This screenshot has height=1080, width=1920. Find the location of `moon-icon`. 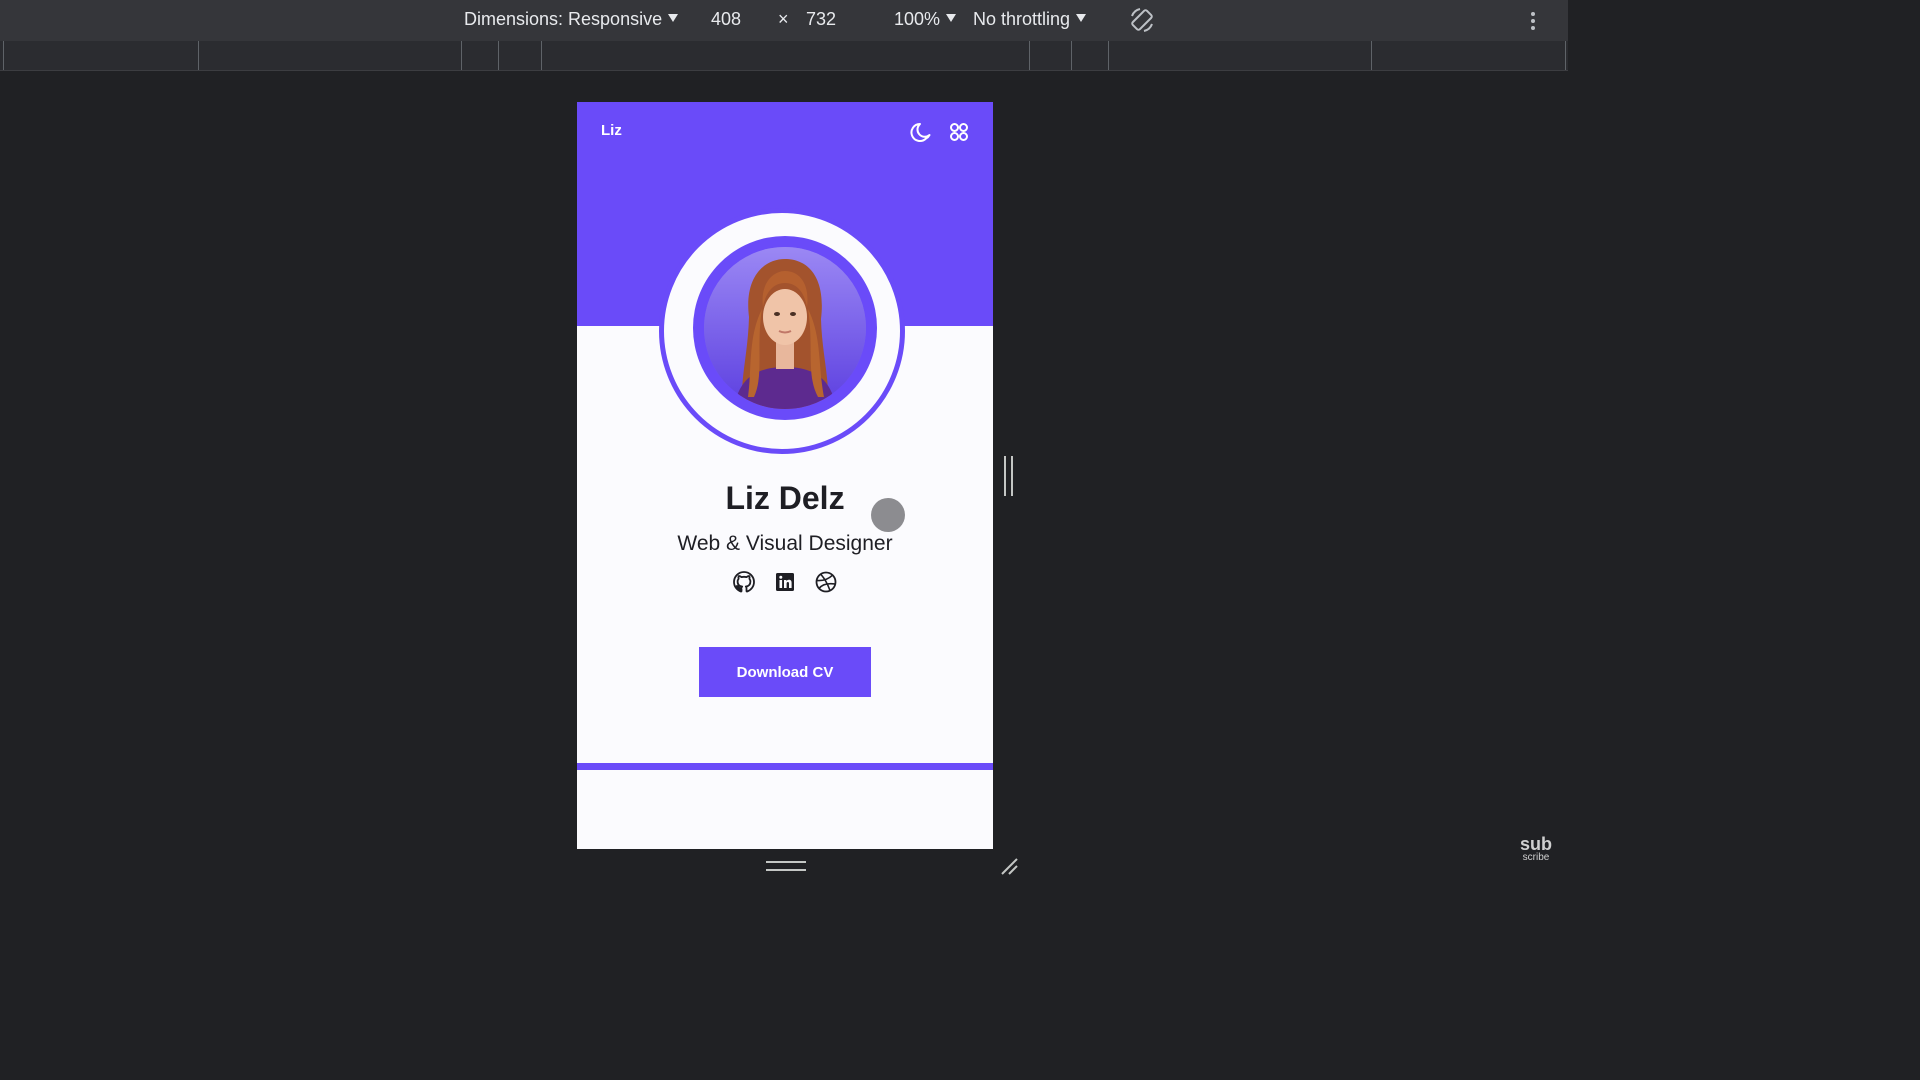

moon-icon is located at coordinates (922, 132).